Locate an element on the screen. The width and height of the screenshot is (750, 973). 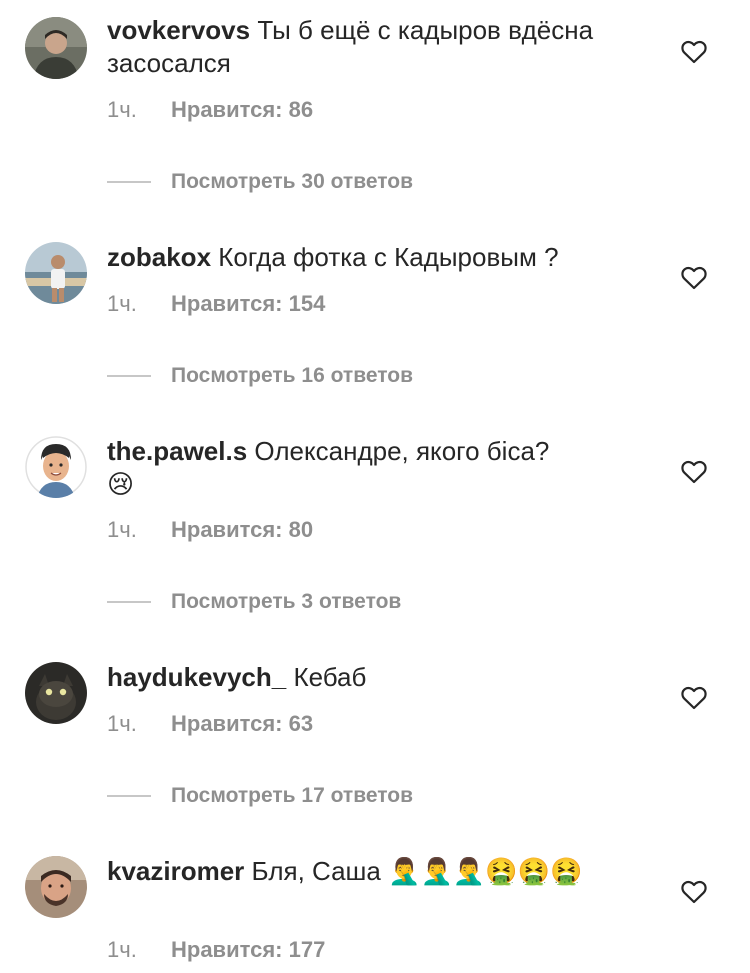
comment-meta: 1ч. Нравится: 80 is located at coordinates (210, 530).